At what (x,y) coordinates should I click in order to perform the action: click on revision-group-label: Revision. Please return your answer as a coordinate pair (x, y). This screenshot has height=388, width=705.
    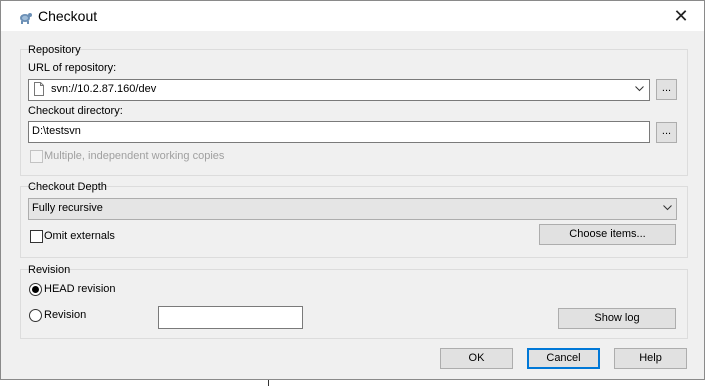
    Looking at the image, I should click on (49, 270).